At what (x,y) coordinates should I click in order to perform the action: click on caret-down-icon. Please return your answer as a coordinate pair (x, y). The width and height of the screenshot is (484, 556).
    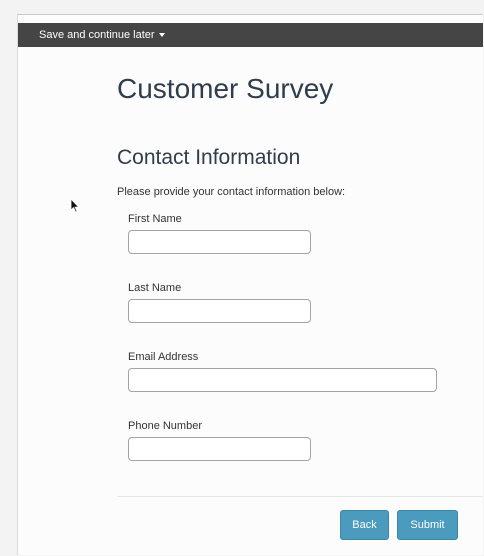
    Looking at the image, I should click on (161, 35).